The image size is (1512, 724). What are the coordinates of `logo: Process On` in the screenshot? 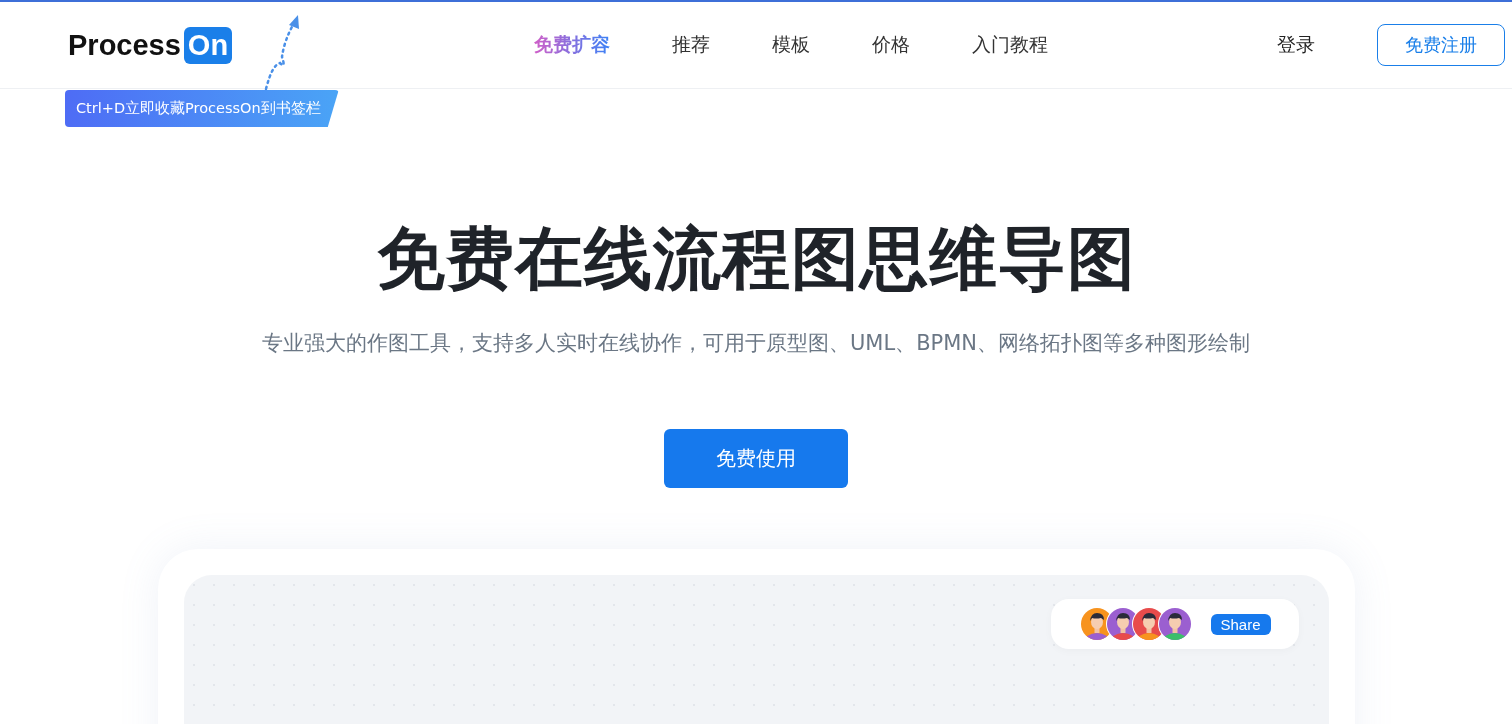 It's located at (150, 45).